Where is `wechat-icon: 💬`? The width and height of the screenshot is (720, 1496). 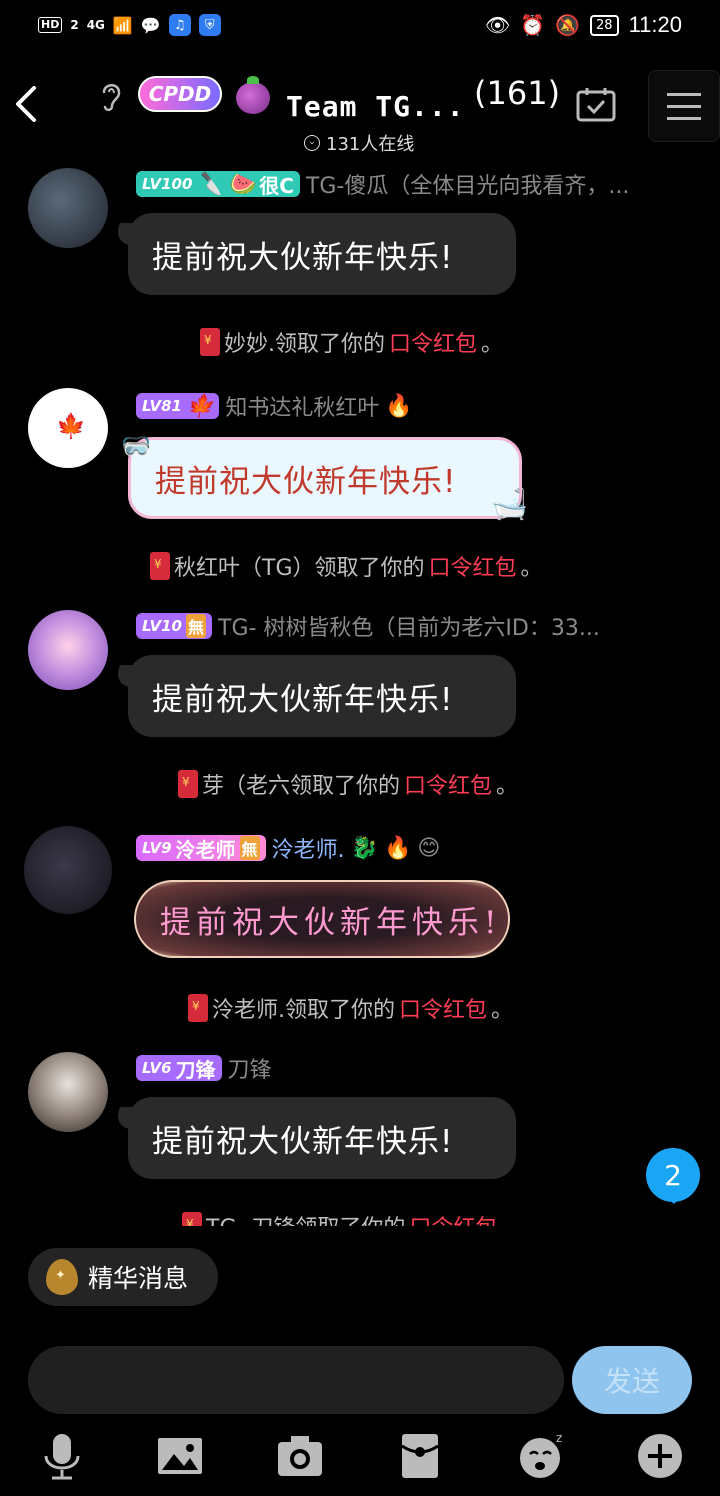 wechat-icon: 💬 is located at coordinates (150, 25).